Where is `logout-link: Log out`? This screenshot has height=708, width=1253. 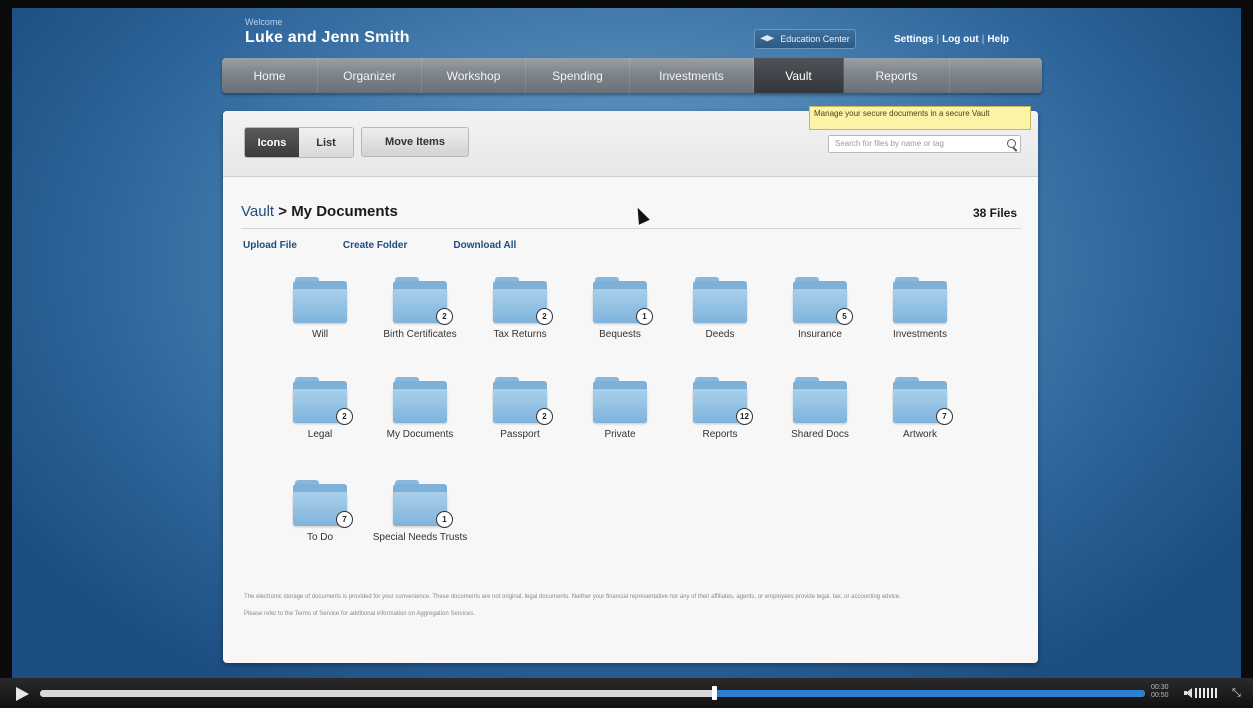
logout-link: Log out is located at coordinates (960, 39).